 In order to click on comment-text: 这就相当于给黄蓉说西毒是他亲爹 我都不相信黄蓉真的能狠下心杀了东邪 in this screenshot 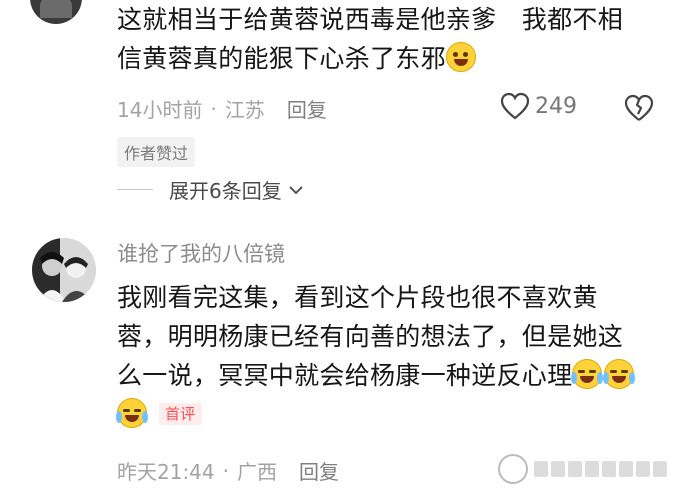, I will do `click(377, 39)`.